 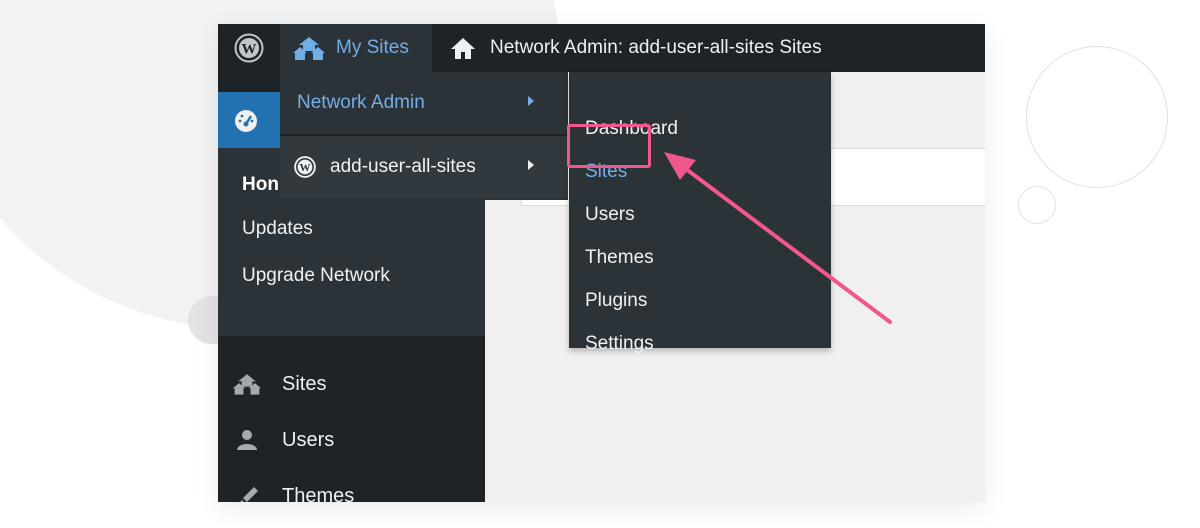 I want to click on sidebar-item-themes: Themes, so click(x=351, y=488).